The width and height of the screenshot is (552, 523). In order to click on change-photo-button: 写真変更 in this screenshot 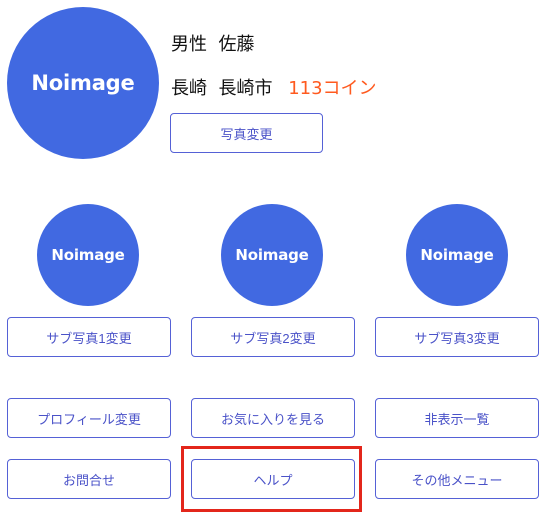, I will do `click(246, 133)`.